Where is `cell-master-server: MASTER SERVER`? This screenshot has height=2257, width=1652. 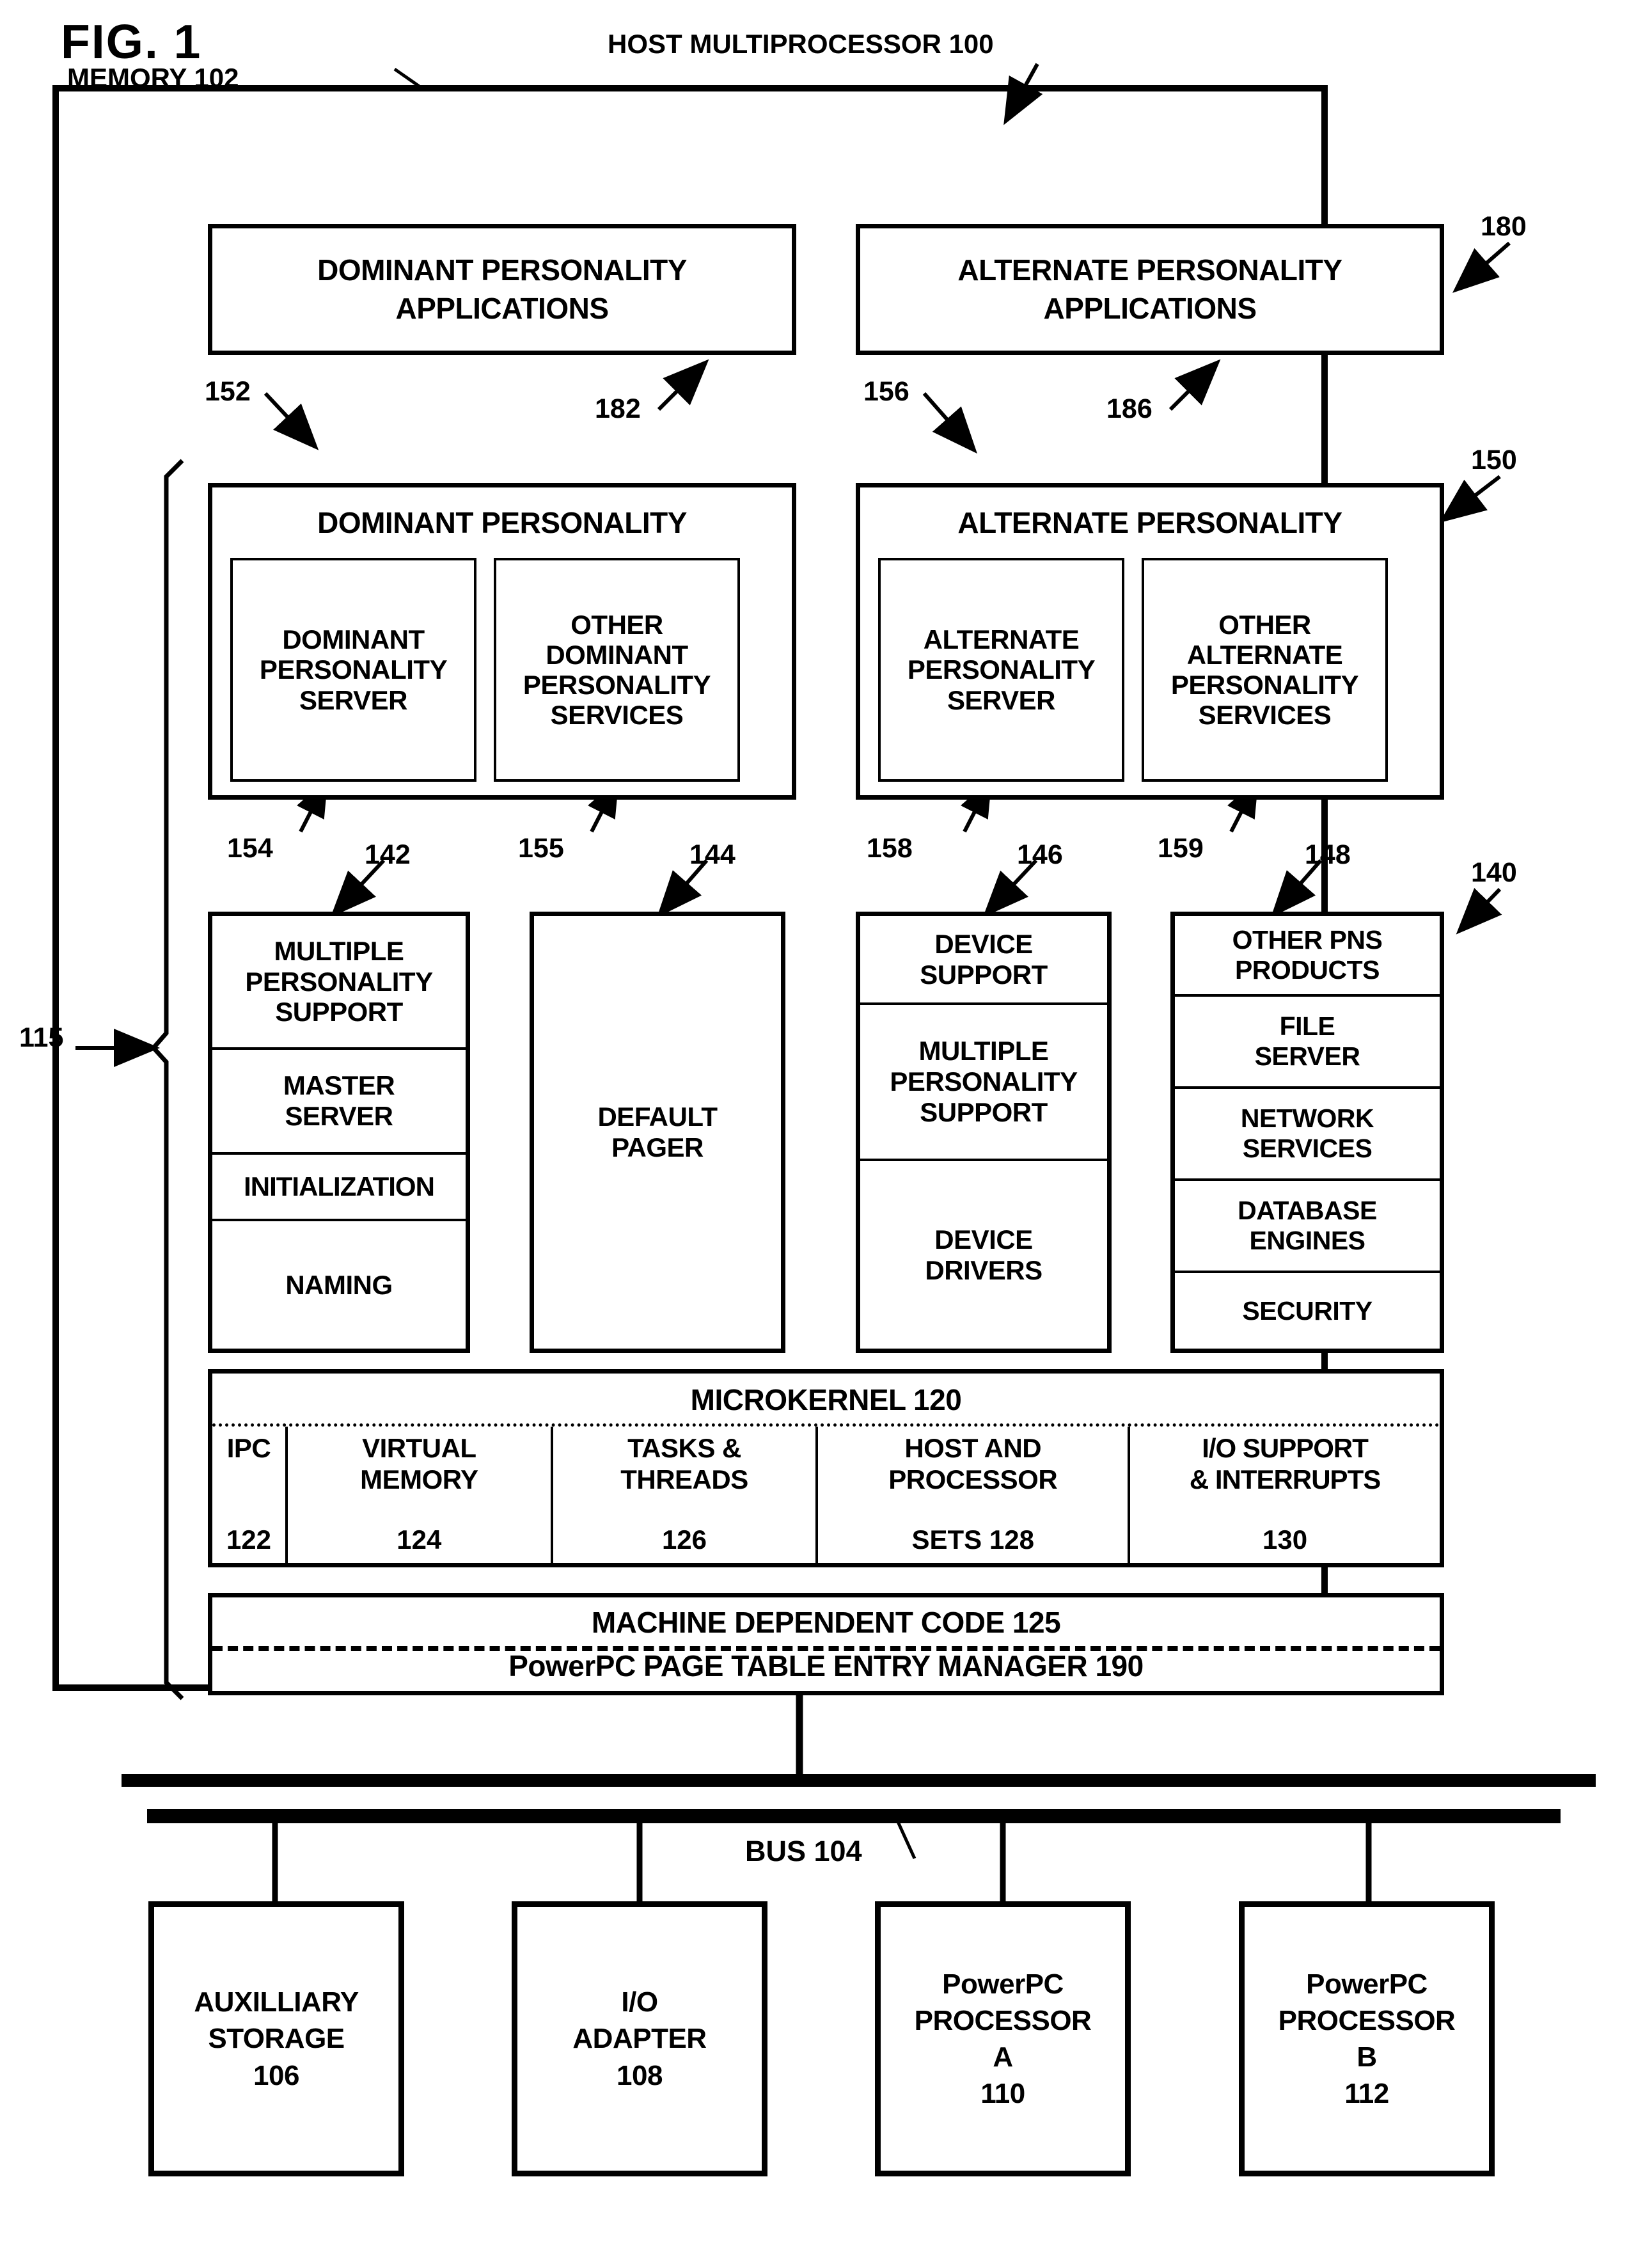 cell-master-server: MASTER SERVER is located at coordinates (339, 1102).